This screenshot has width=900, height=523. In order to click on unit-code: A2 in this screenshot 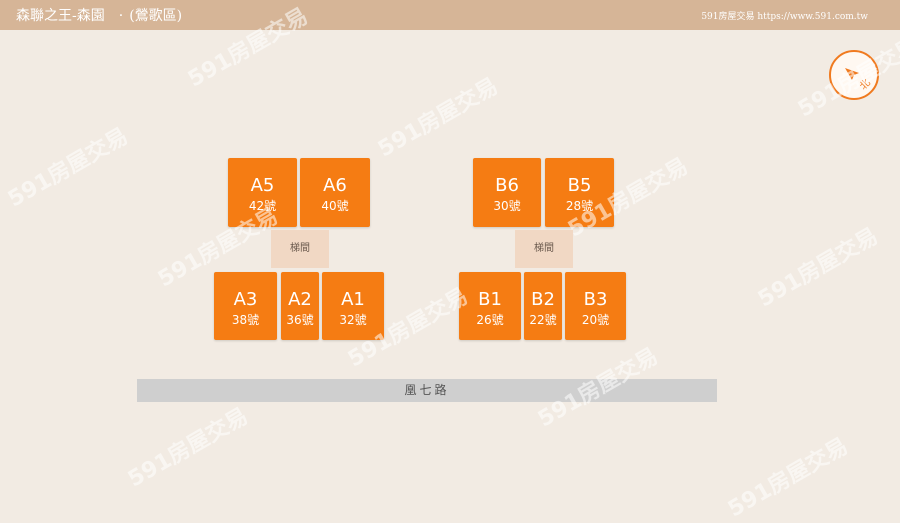, I will do `click(300, 299)`.